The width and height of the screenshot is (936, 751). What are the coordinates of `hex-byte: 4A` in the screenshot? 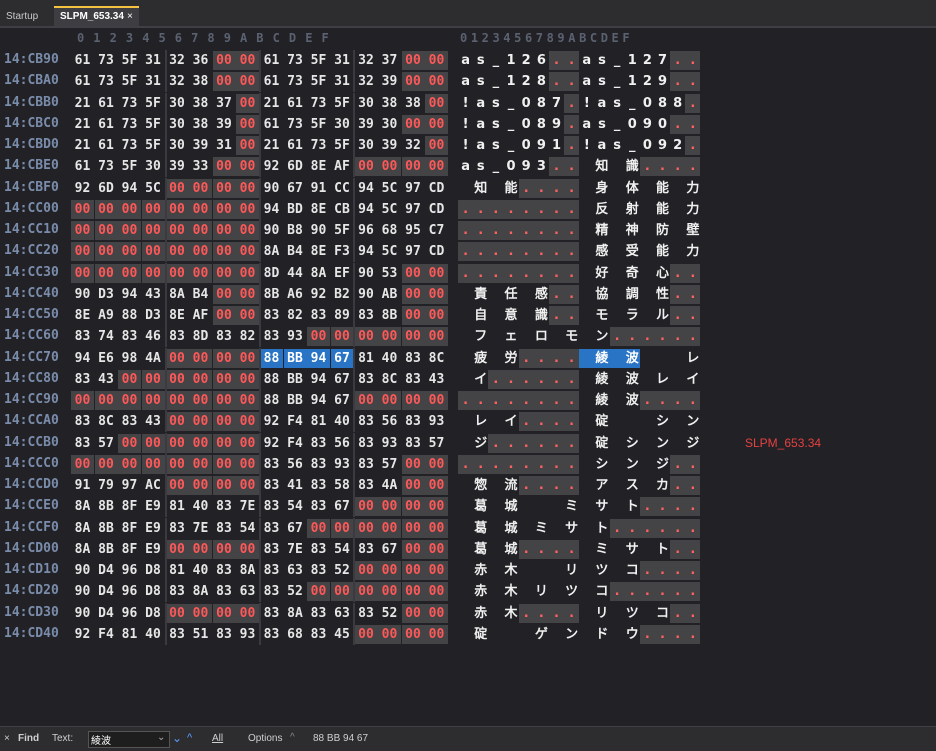 It's located at (389, 485).